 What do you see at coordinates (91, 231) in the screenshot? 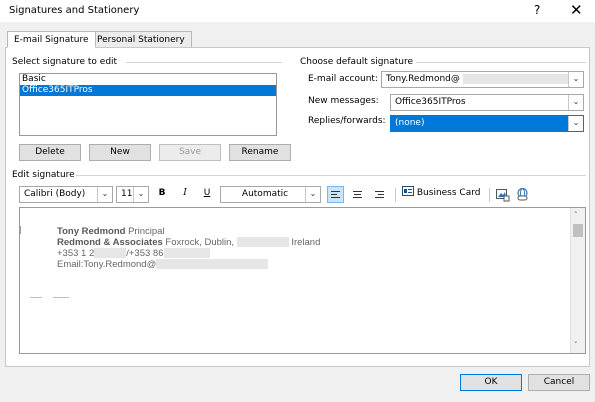
I see `signature-name: Tony Redmond` at bounding box center [91, 231].